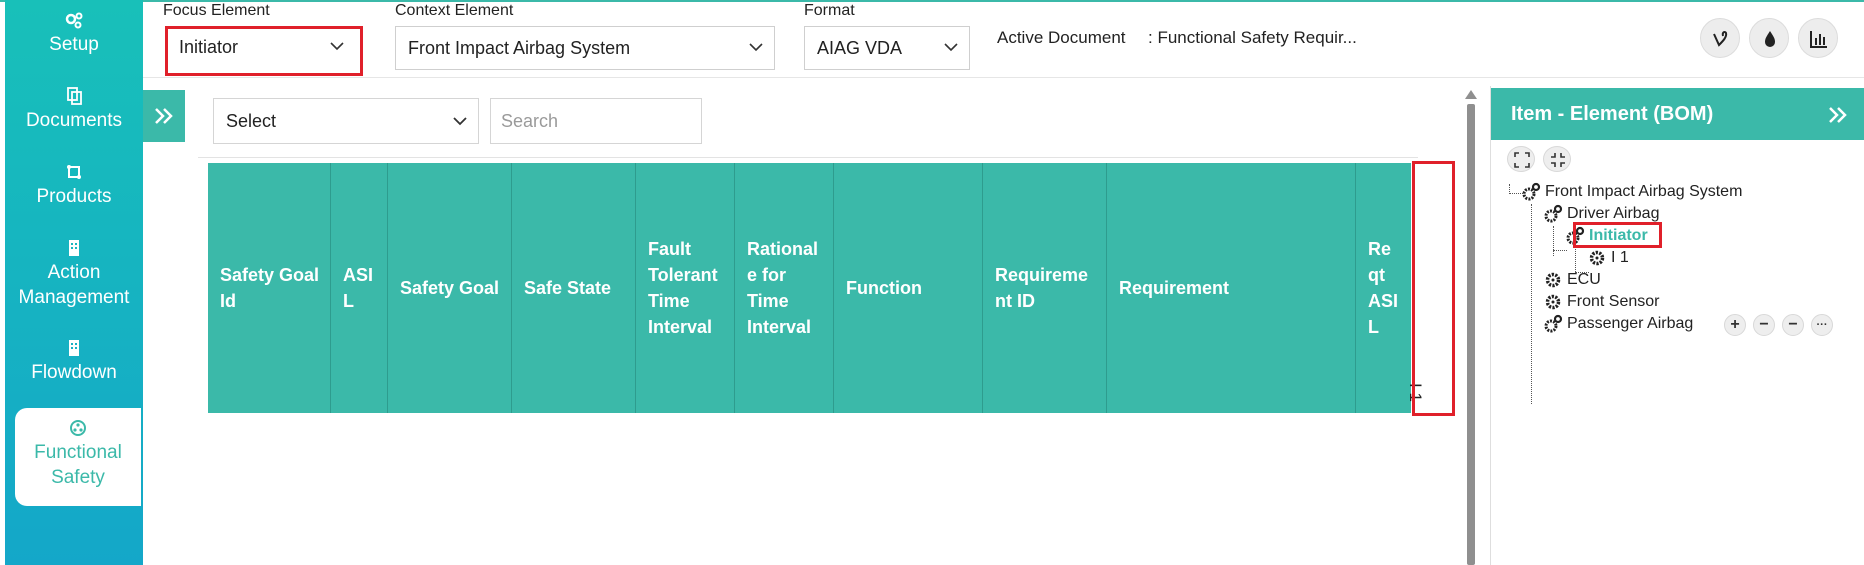 Image resolution: width=1864 pixels, height=565 pixels. What do you see at coordinates (216, 10) in the screenshot?
I see `focus-element-label: Focus Element` at bounding box center [216, 10].